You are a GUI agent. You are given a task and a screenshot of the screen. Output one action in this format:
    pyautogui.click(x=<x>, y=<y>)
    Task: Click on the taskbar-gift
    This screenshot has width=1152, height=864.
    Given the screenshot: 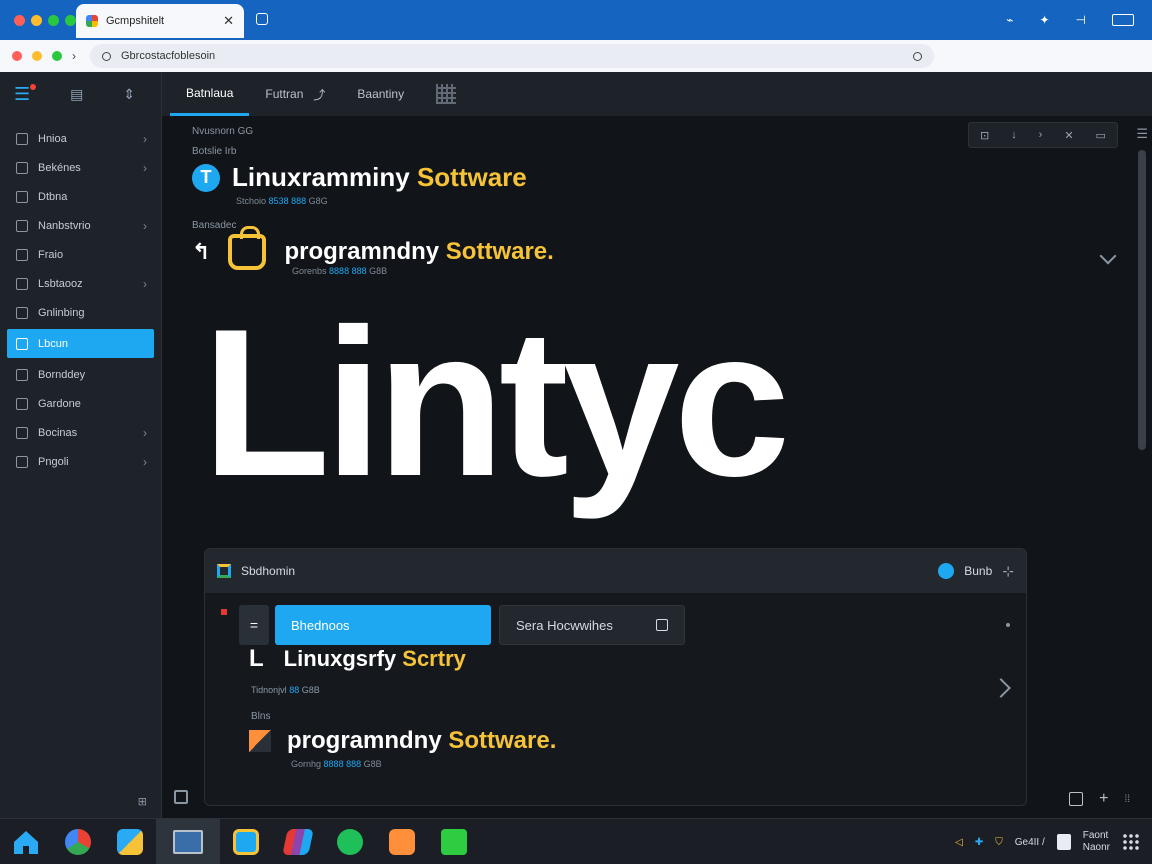 What is the action you would take?
    pyautogui.click(x=402, y=841)
    